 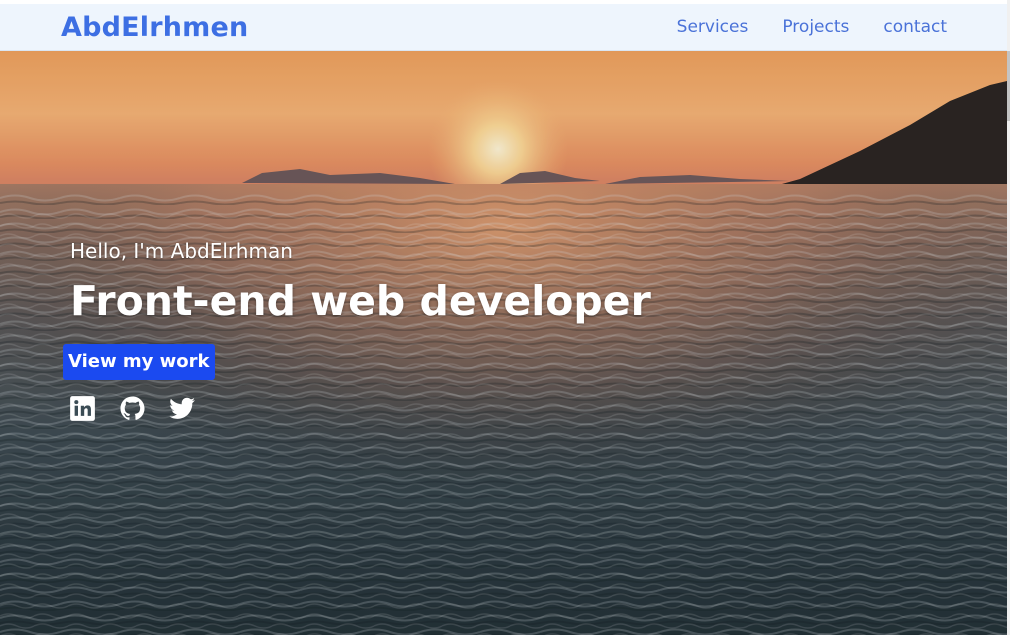 I want to click on brand-logo: AbdElrhmen, so click(x=154, y=27).